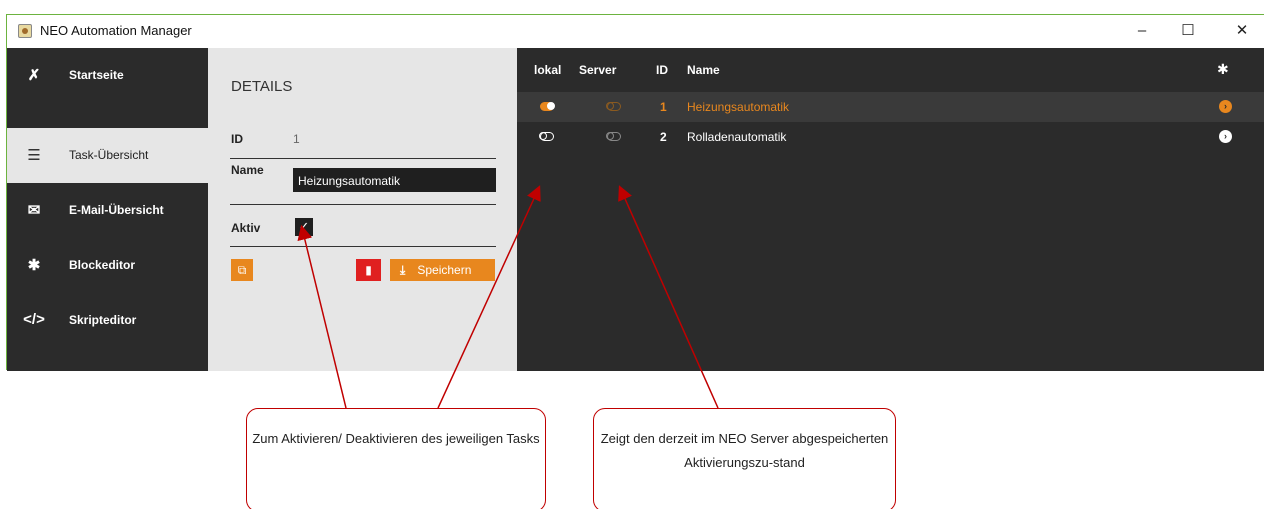 This screenshot has width=1264, height=509. I want to click on copy-icon: ⧉, so click(242, 270).